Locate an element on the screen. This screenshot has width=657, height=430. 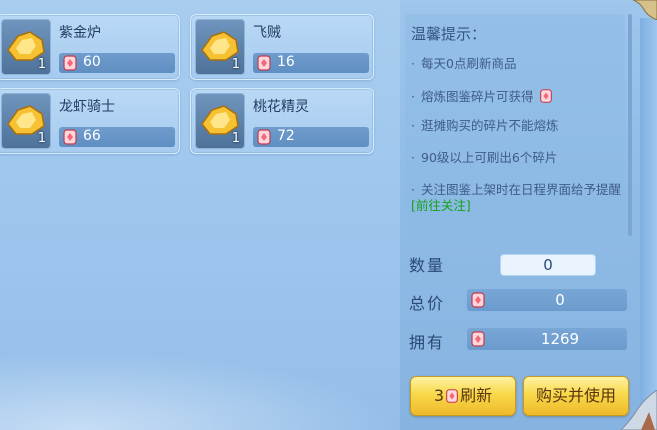
owned-bar: 1269 is located at coordinates (547, 339).